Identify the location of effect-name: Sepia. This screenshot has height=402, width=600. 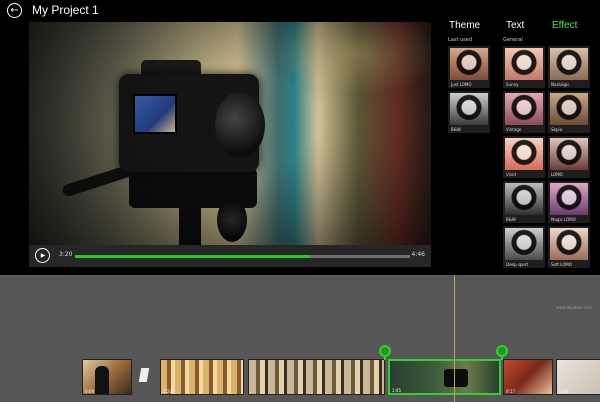
(557, 129).